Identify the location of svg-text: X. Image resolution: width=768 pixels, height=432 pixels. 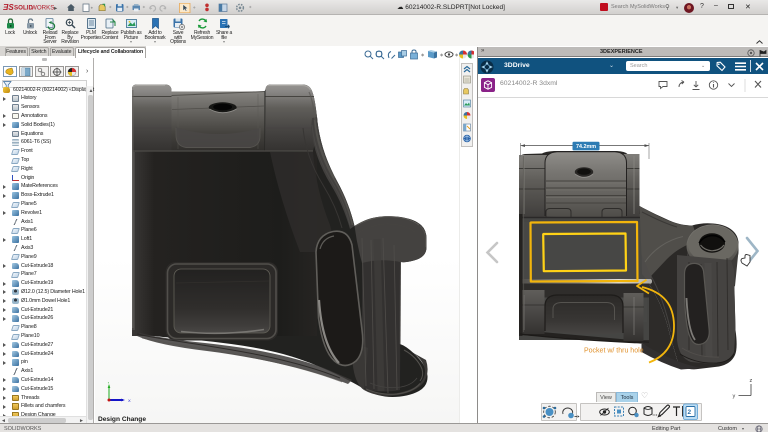
(129, 400).